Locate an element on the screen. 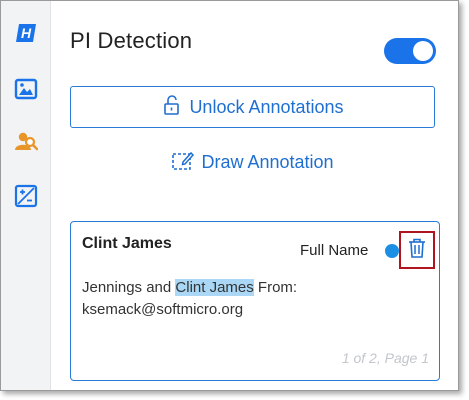 The image size is (469, 400). unlock-annotations-button: Unlock Annotations is located at coordinates (252, 107).